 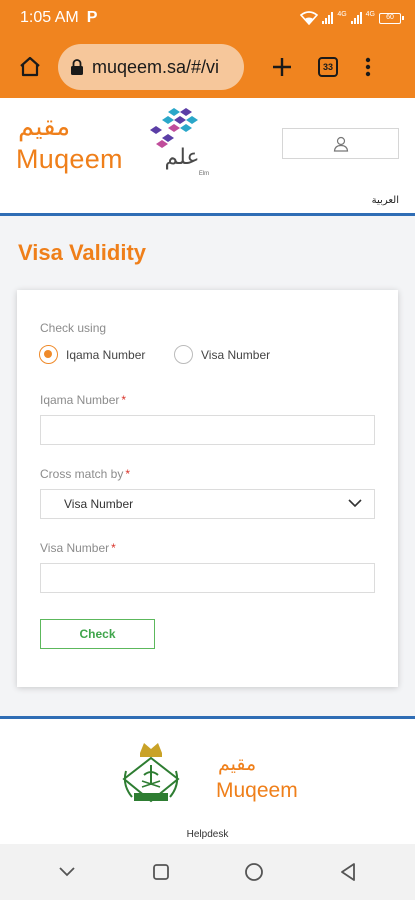 I want to click on iqama-number-label-text: Iqama Number, so click(x=80, y=400).